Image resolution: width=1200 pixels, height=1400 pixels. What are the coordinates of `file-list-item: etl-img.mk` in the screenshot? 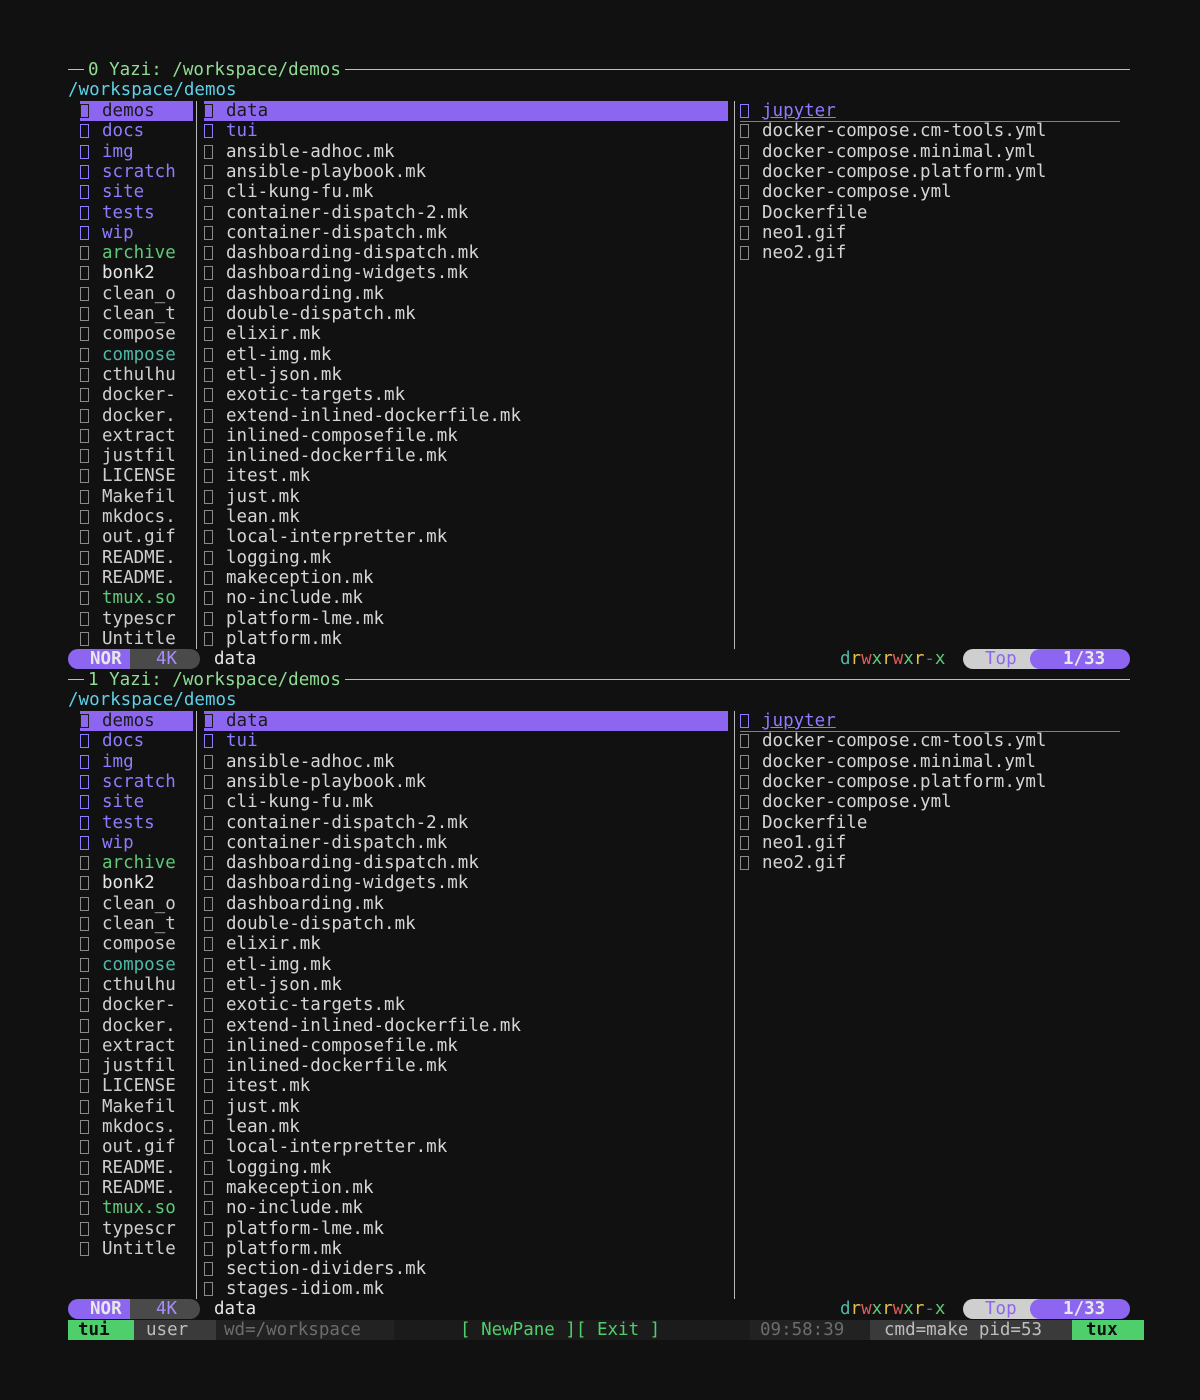 It's located at (466, 965).